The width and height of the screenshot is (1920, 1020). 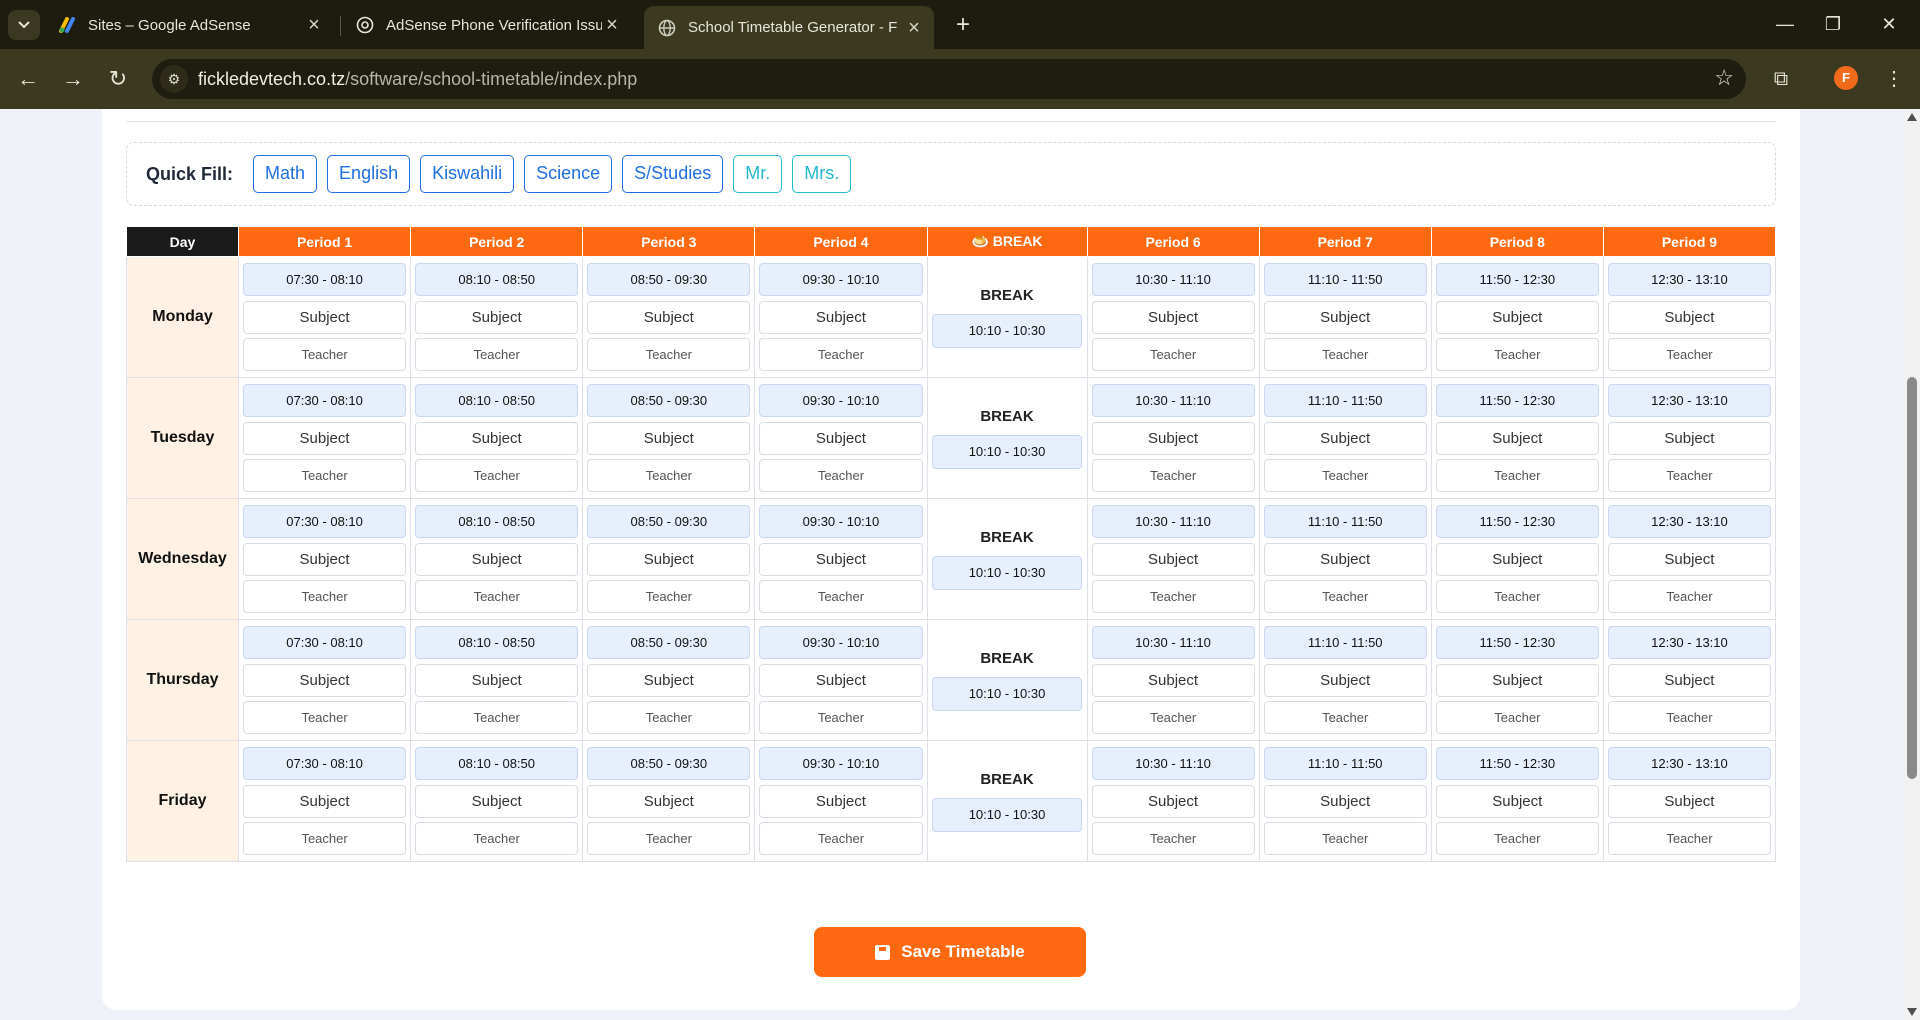 I want to click on quick-fill-social-studies: S/Studies, so click(x=673, y=174).